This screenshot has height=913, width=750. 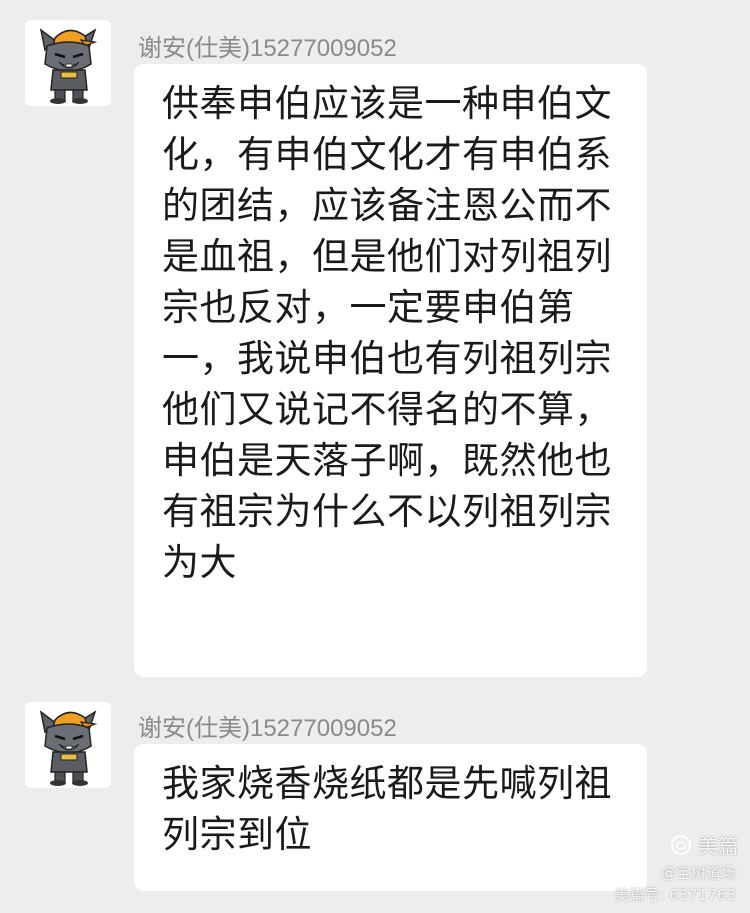 What do you see at coordinates (698, 873) in the screenshot?
I see `watermark-account: @宝树道场` at bounding box center [698, 873].